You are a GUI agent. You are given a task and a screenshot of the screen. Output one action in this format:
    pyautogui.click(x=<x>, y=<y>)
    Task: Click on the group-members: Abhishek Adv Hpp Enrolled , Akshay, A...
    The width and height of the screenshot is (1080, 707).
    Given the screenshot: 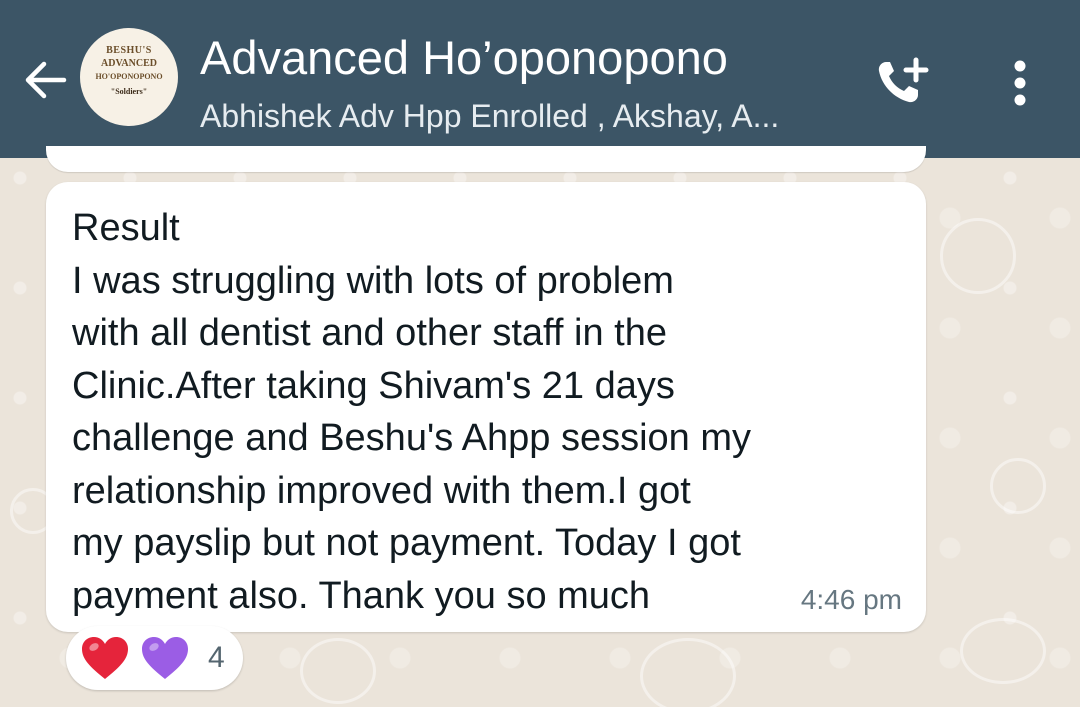 What is the action you would take?
    pyautogui.click(x=489, y=116)
    